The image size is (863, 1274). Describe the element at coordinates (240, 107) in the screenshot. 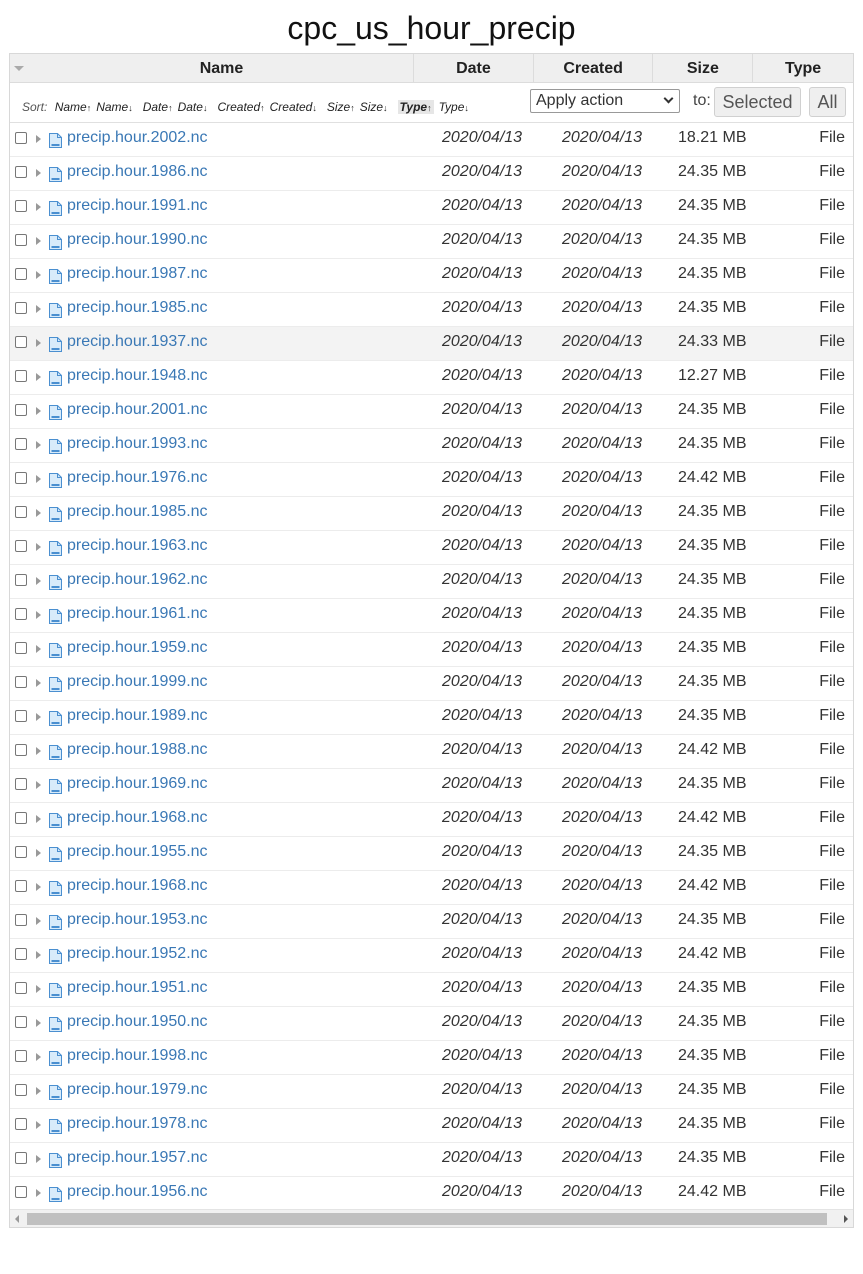

I see `sort-created-asc-link: Created↑` at that location.